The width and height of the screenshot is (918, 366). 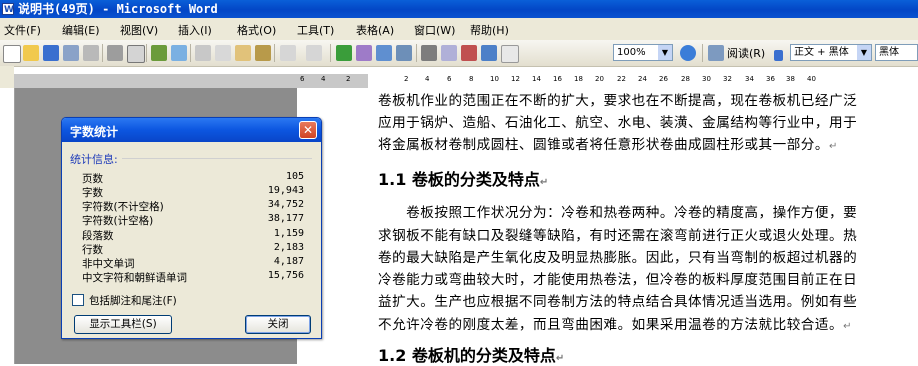 What do you see at coordinates (631, 52) in the screenshot?
I see `zoom-value: 100%` at bounding box center [631, 52].